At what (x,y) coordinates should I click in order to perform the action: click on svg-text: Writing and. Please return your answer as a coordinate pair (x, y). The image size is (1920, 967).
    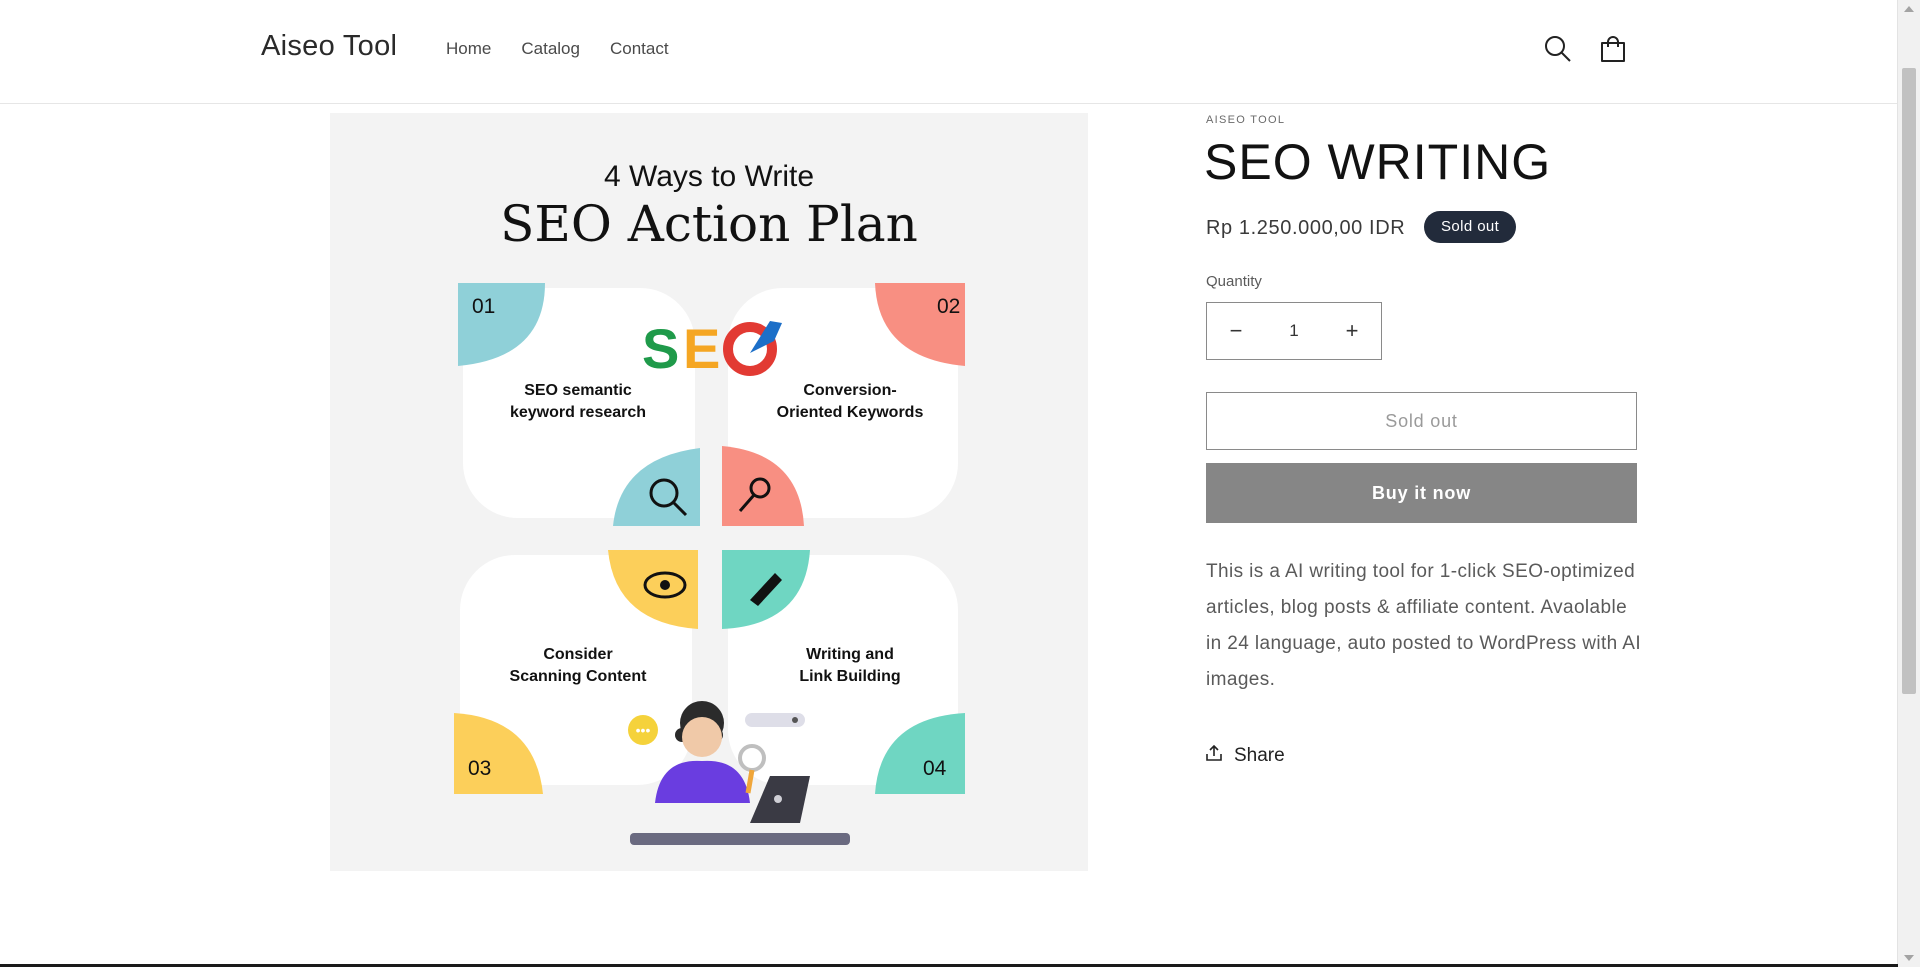
    Looking at the image, I should click on (850, 654).